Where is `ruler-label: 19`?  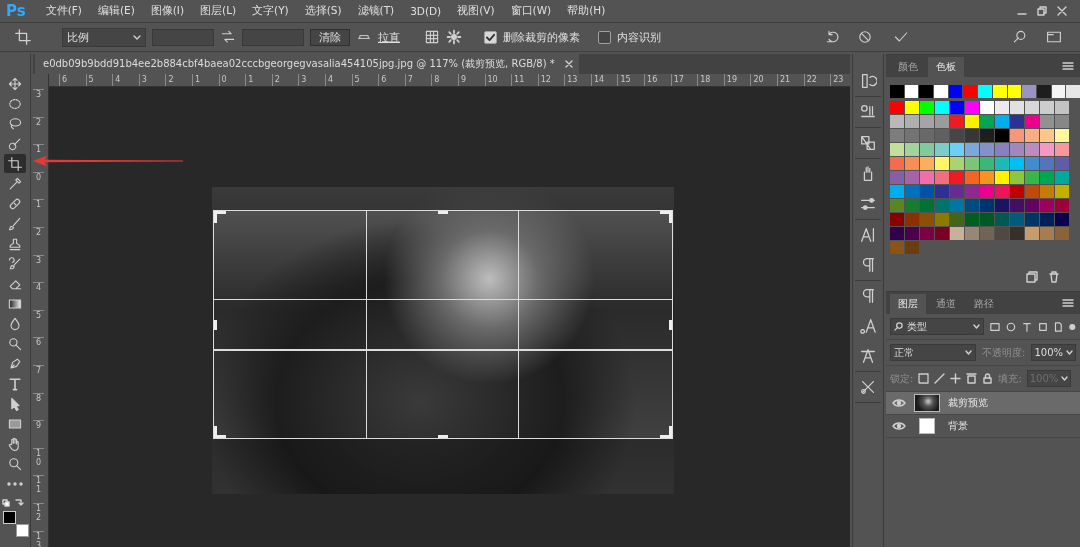
ruler-label: 19 is located at coordinates (737, 80).